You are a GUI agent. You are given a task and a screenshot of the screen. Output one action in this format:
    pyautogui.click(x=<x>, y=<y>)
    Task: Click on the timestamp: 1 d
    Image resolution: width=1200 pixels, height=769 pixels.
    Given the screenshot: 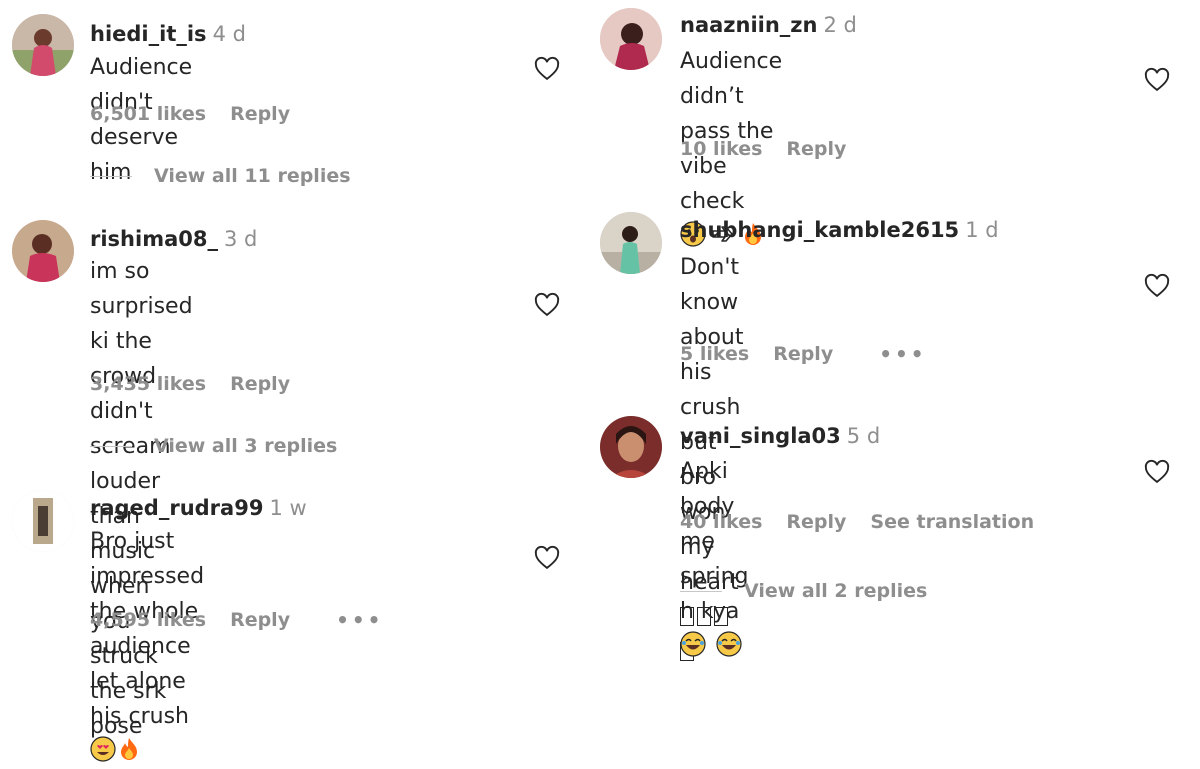 What is the action you would take?
    pyautogui.click(x=981, y=230)
    